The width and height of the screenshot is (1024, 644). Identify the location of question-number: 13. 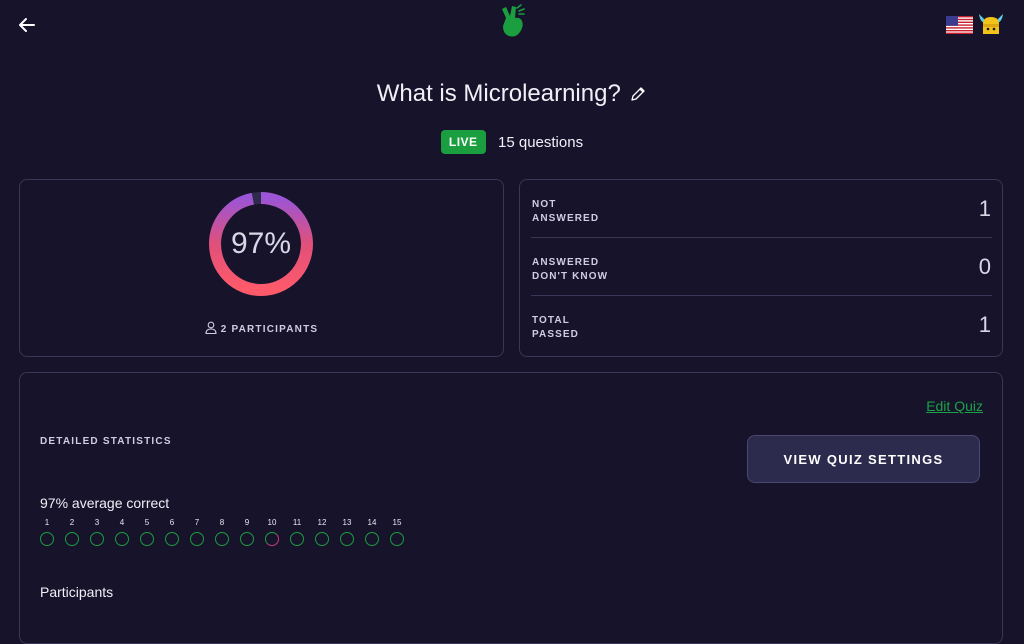
(347, 522).